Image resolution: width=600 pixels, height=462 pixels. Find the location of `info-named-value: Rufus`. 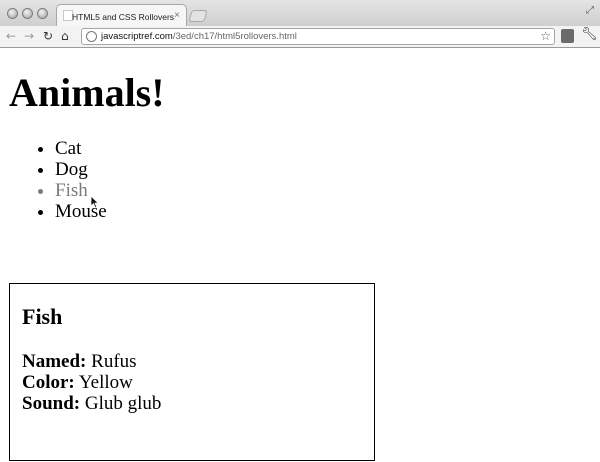

info-named-value: Rufus is located at coordinates (114, 361).